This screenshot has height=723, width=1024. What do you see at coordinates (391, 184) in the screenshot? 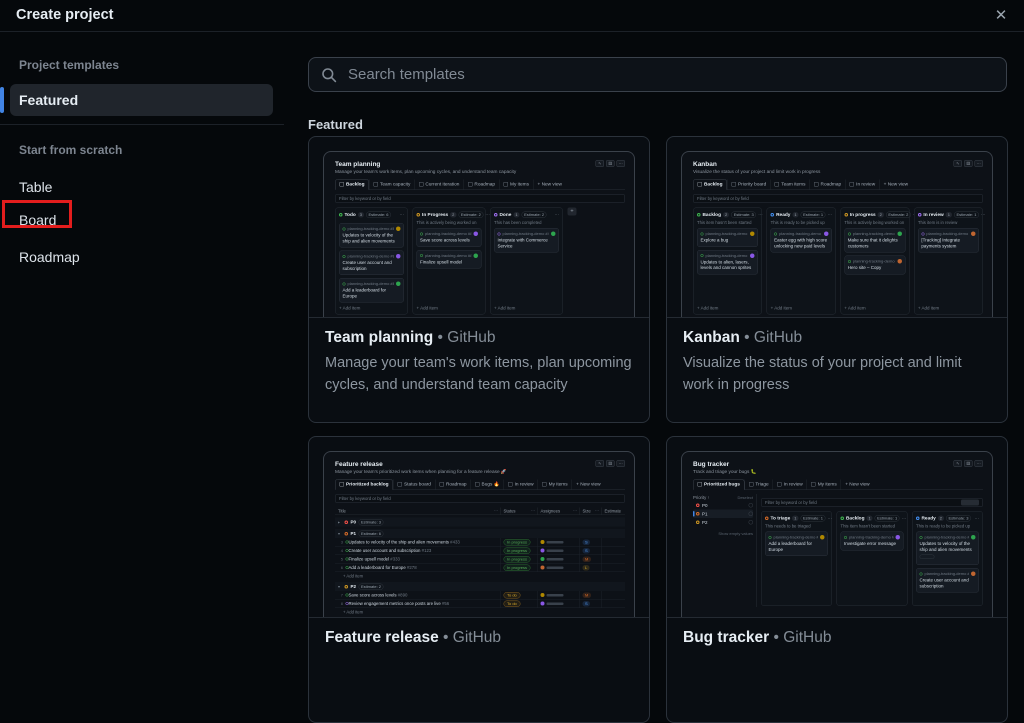
I see `preview-tab: Team capacity` at bounding box center [391, 184].